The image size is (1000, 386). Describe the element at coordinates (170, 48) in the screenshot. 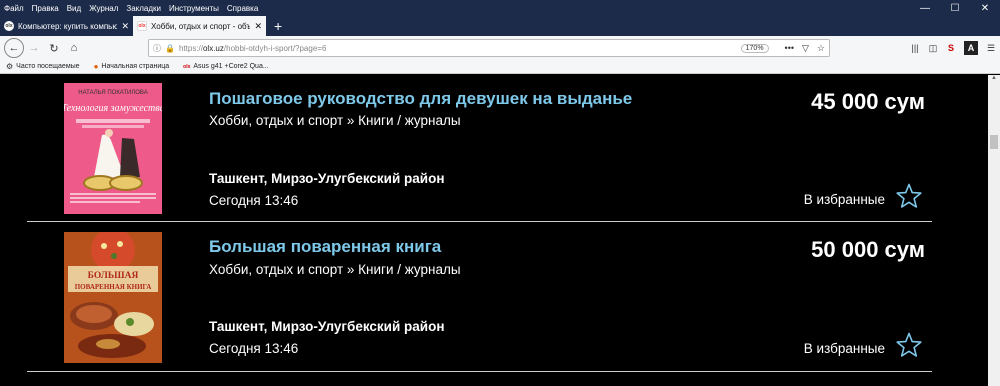

I see `lock-icon: 🔒` at that location.